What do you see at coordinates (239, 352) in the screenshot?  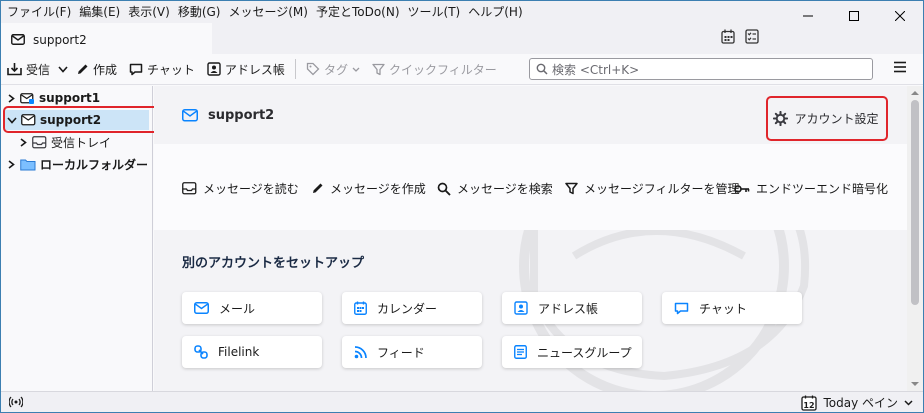 I see `card-label: Filelink` at bounding box center [239, 352].